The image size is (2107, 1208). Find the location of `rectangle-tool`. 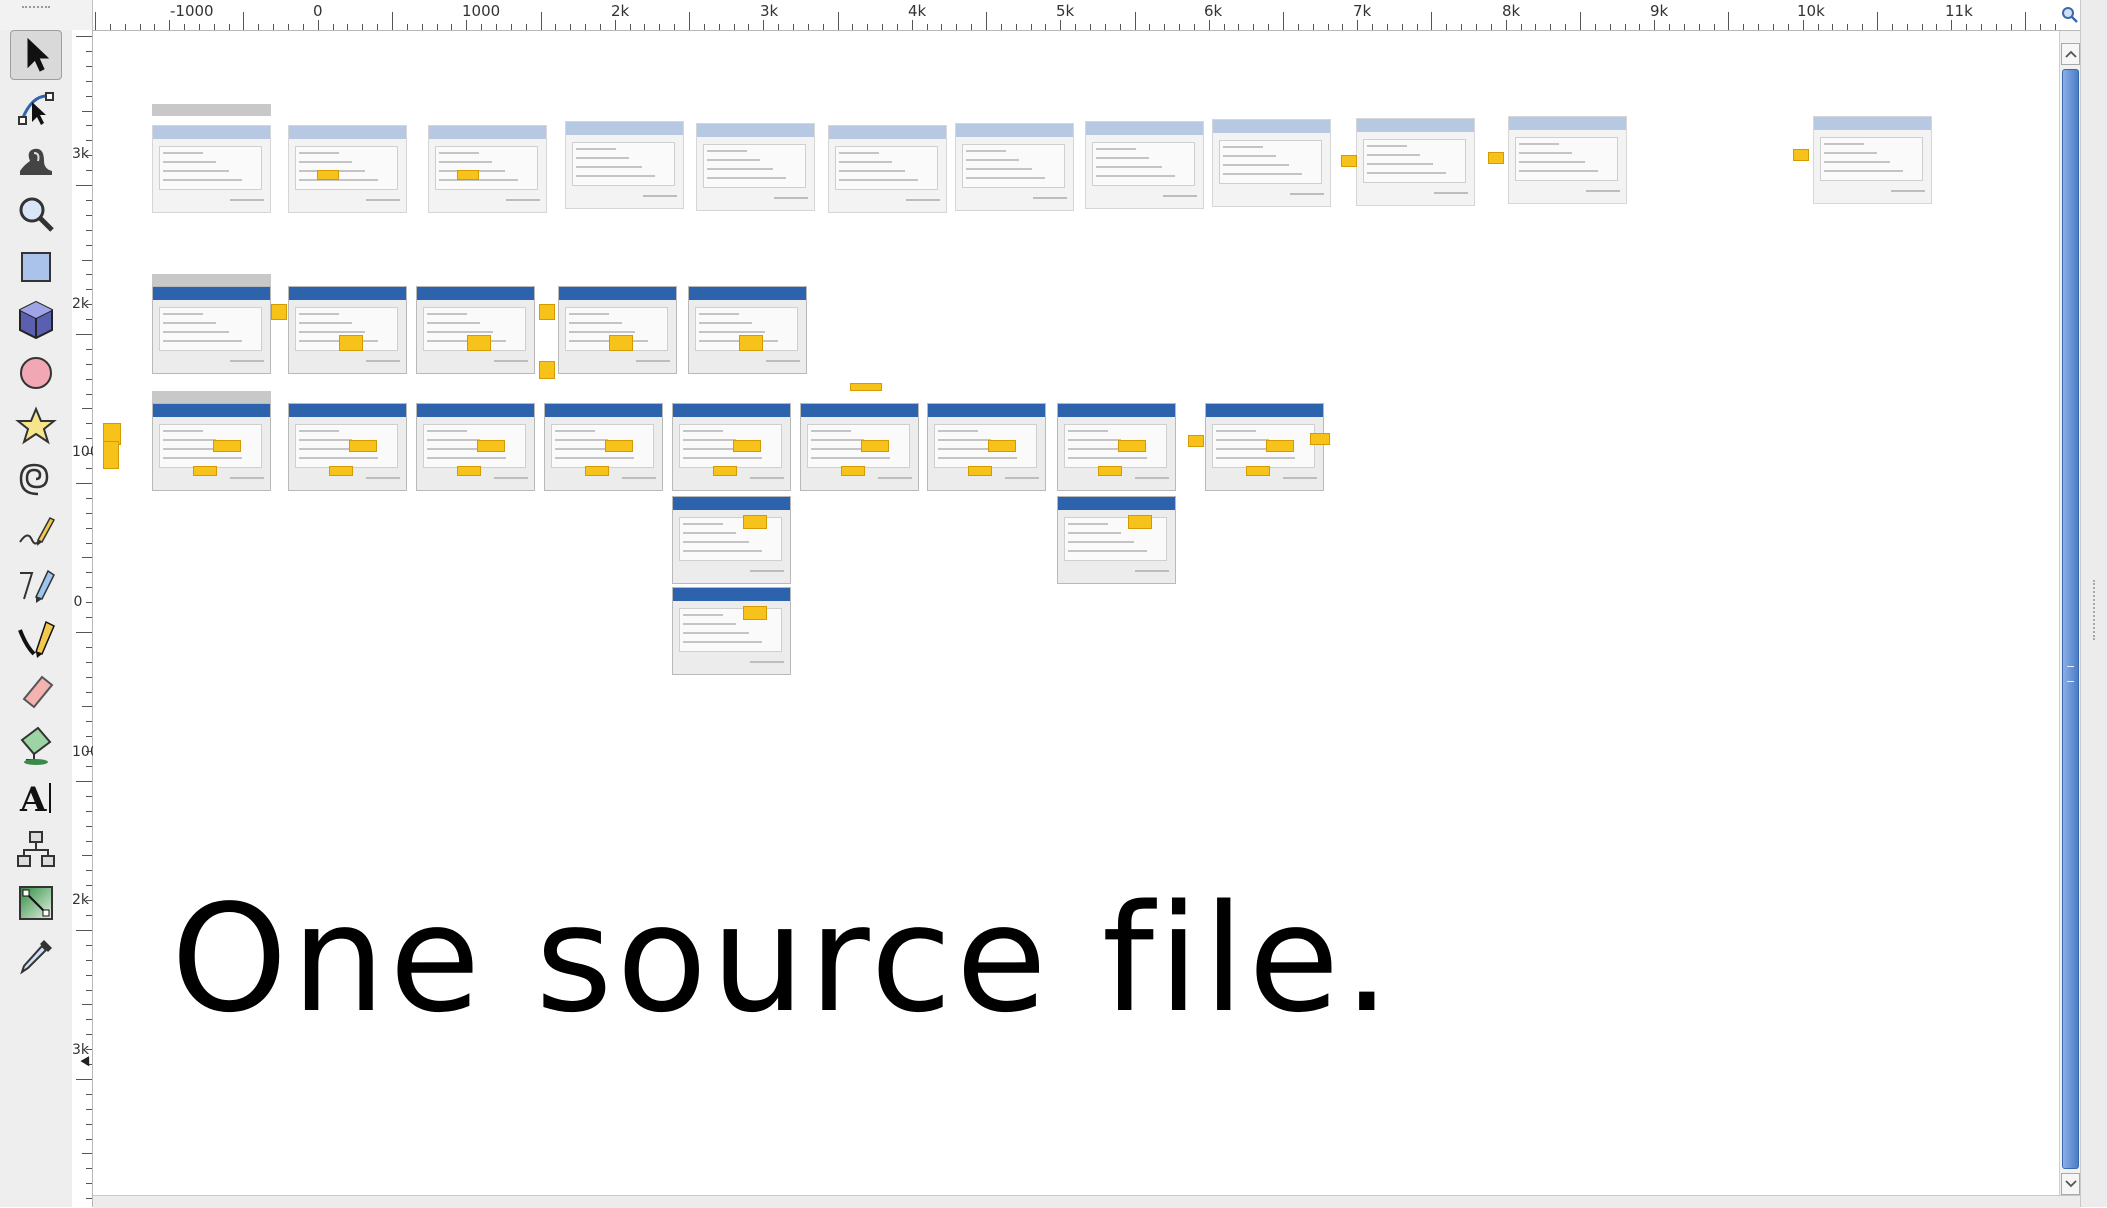

rectangle-tool is located at coordinates (36, 267).